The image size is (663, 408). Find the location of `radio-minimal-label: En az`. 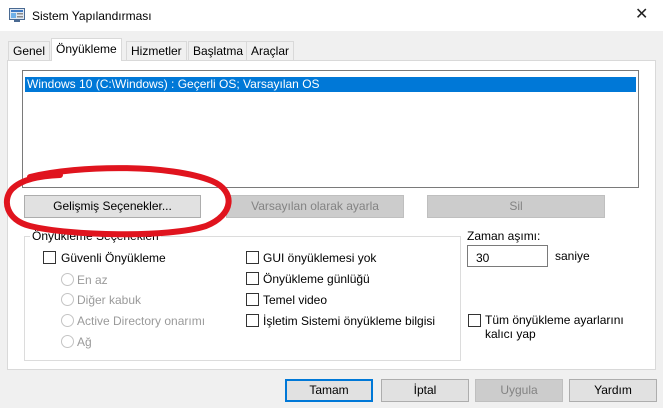

radio-minimal-label: En az is located at coordinates (92, 280).